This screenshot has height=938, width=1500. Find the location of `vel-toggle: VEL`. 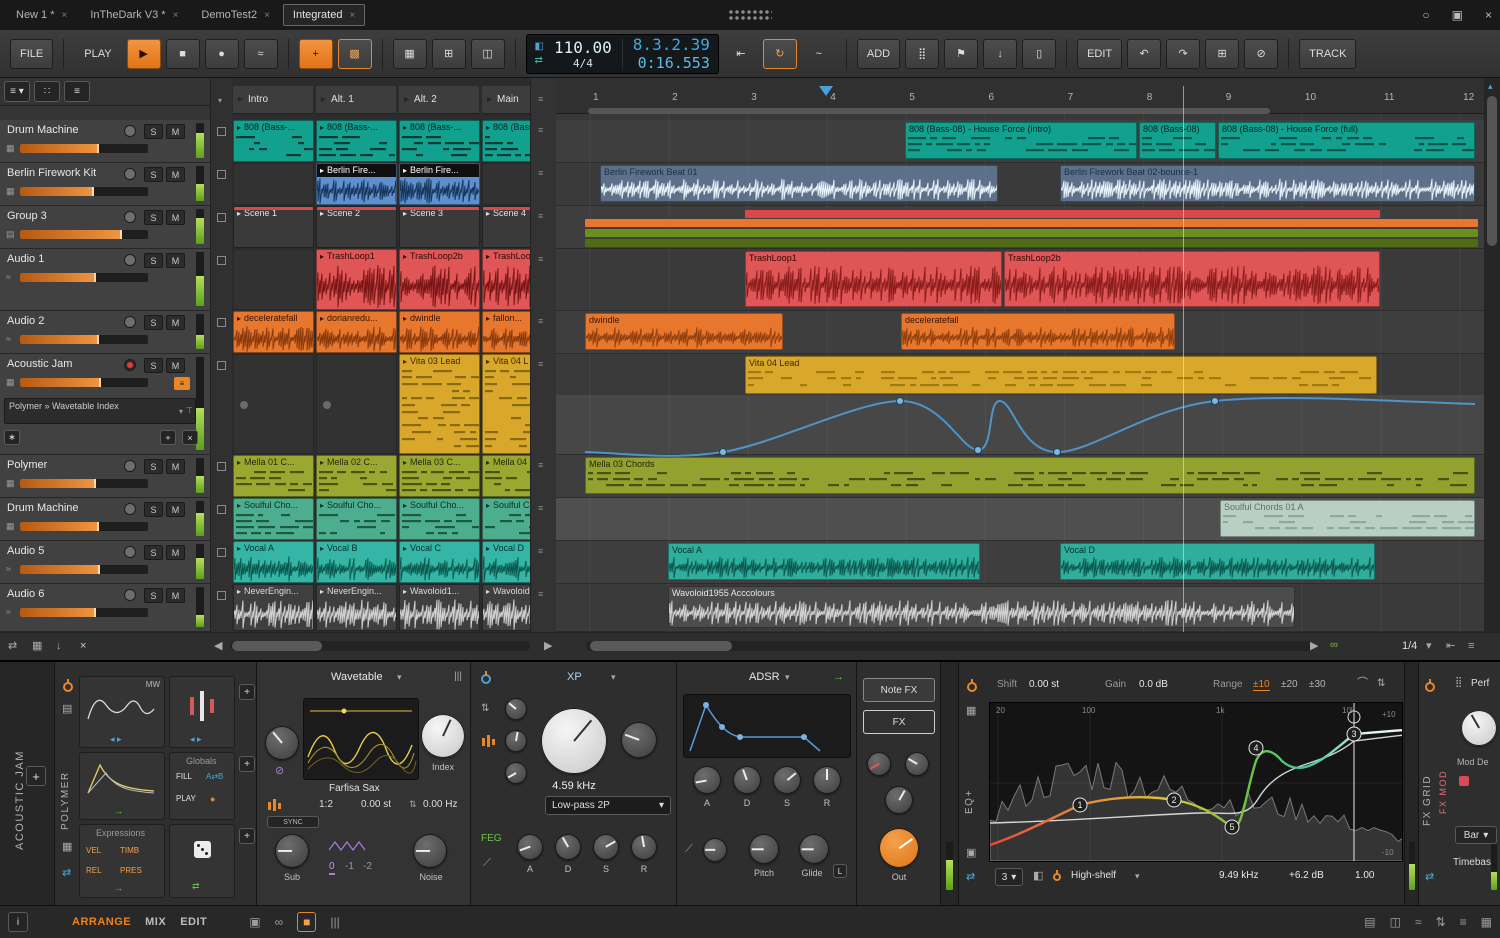

vel-toggle: VEL is located at coordinates (93, 851).